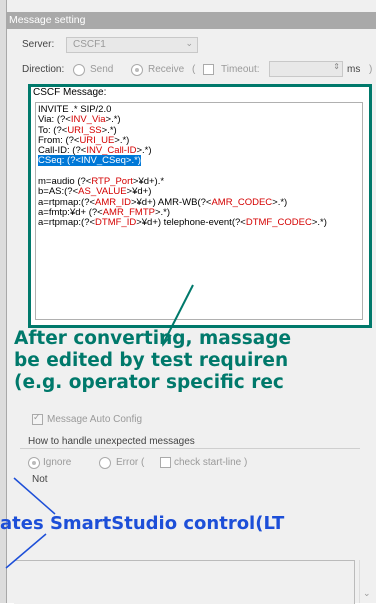 The height and width of the screenshot is (604, 376). What do you see at coordinates (367, 593) in the screenshot?
I see `scroll-down-icon: ⌄` at bounding box center [367, 593].